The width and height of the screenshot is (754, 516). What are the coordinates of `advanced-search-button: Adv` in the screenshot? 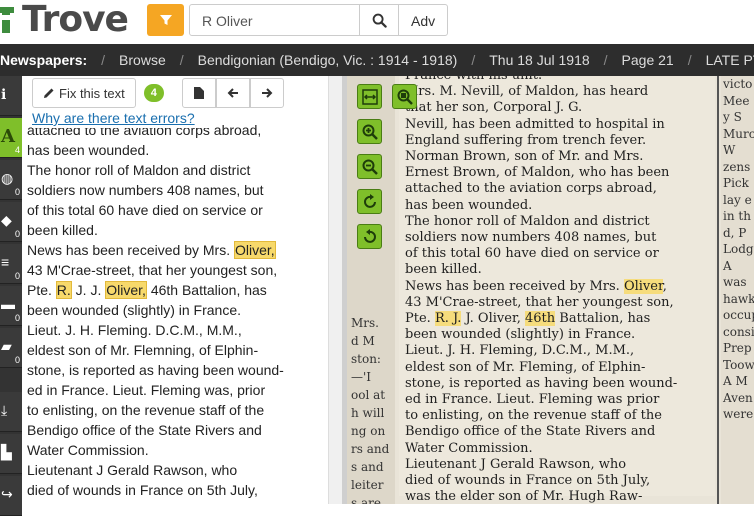 It's located at (423, 20).